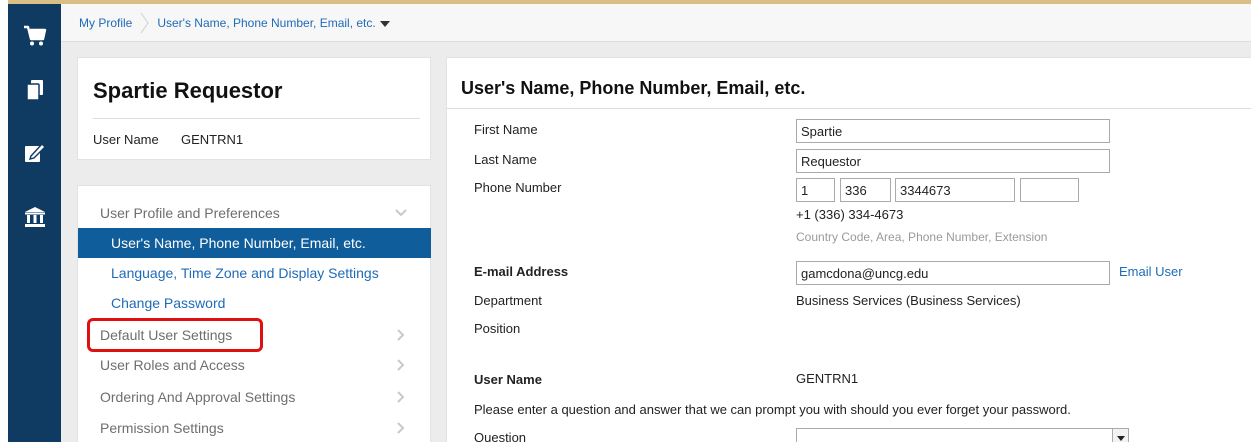  Describe the element at coordinates (162, 428) in the screenshot. I see `menu-section-label: Permission Settings` at that location.